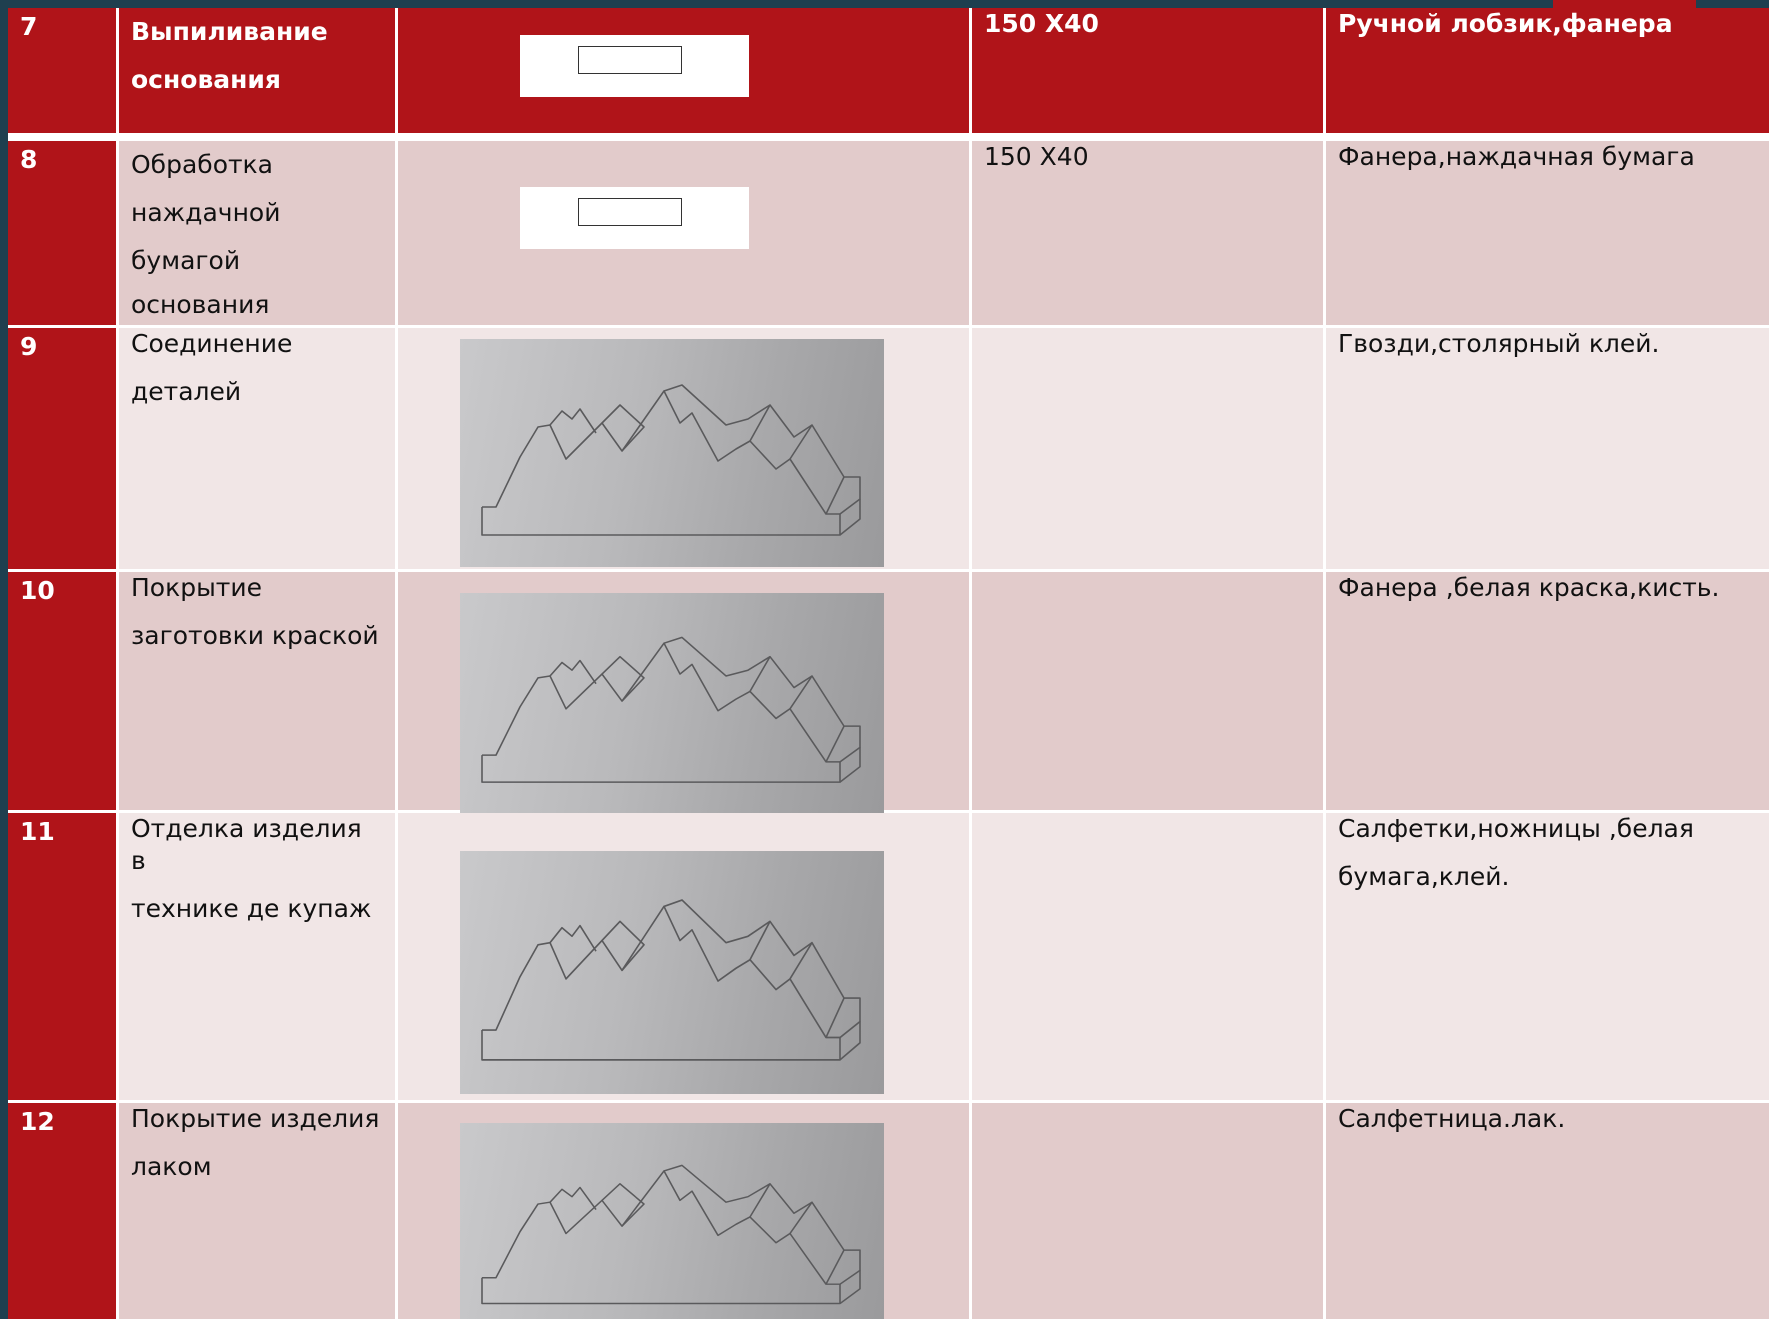 The width and height of the screenshot is (1769, 1319). I want to click on operation-line: заготовки краской, so click(255, 635).